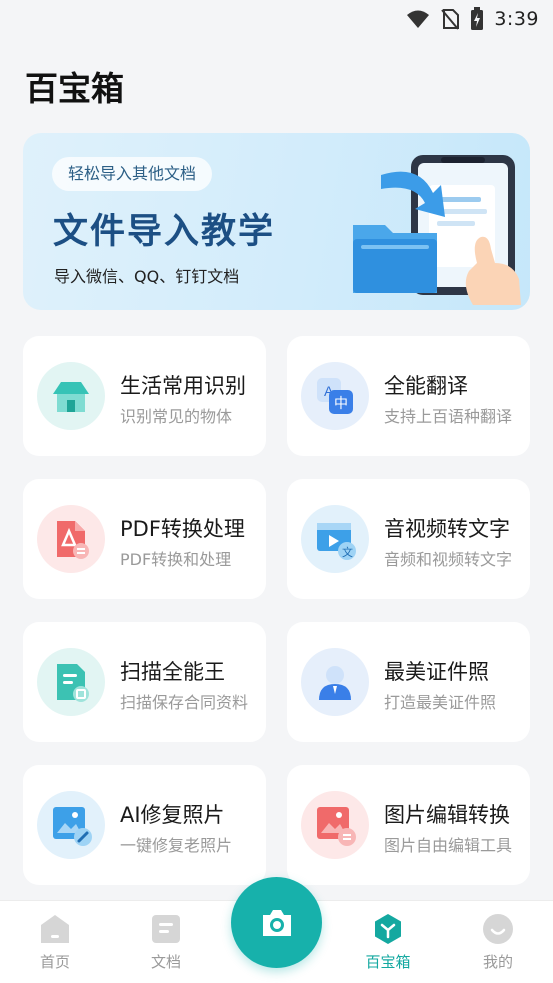 Image resolution: width=553 pixels, height=983 pixels. Describe the element at coordinates (440, 702) in the screenshot. I see `tool-desc: 打造最美证件照` at that location.